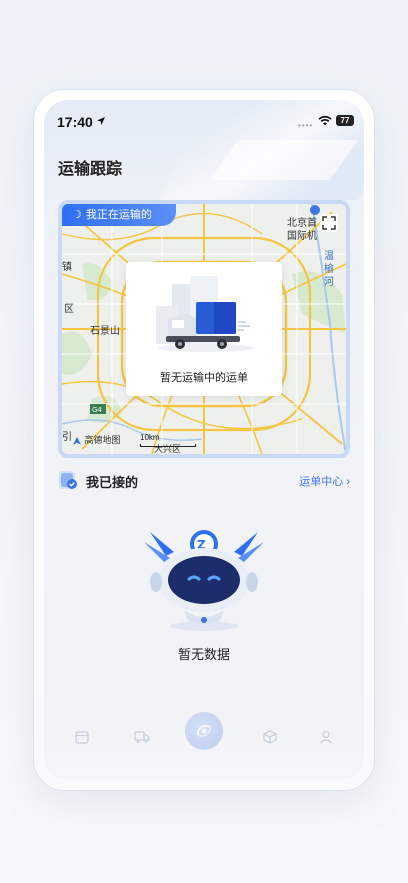 Image resolution: width=408 pixels, height=883 pixels. I want to click on map-scale-bar, so click(168, 445).